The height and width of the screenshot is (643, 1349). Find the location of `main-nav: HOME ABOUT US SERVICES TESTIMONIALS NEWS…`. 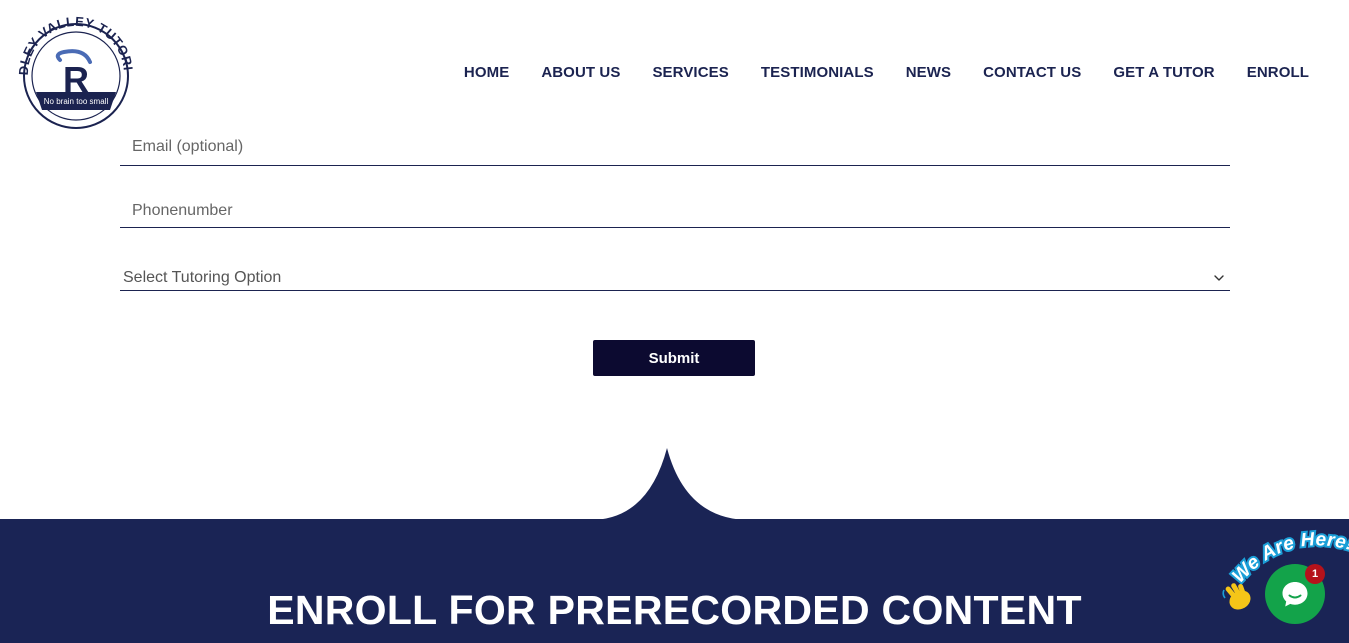

main-nav: HOME ABOUT US SERVICES TESTIMONIALS NEWS… is located at coordinates (870, 73).